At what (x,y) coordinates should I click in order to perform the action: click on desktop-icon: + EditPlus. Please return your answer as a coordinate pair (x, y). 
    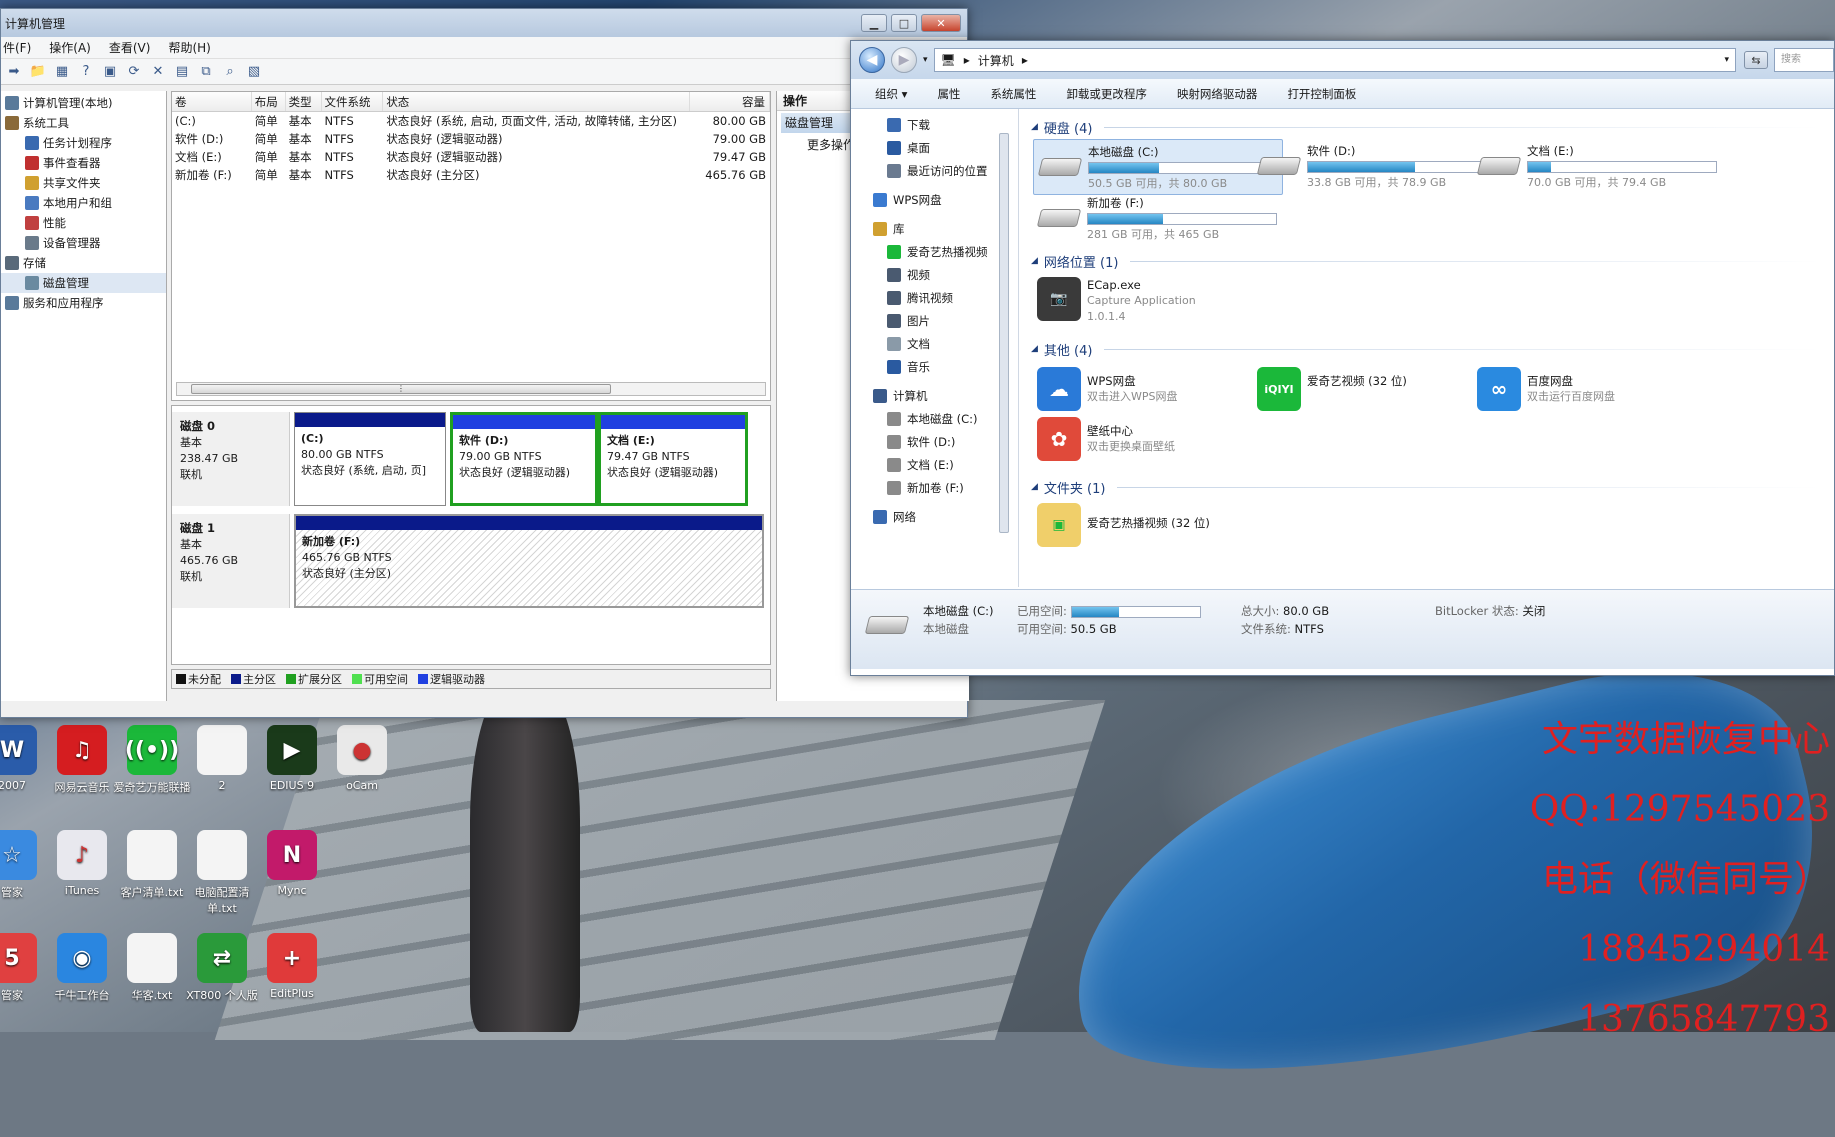
    Looking at the image, I should click on (292, 966).